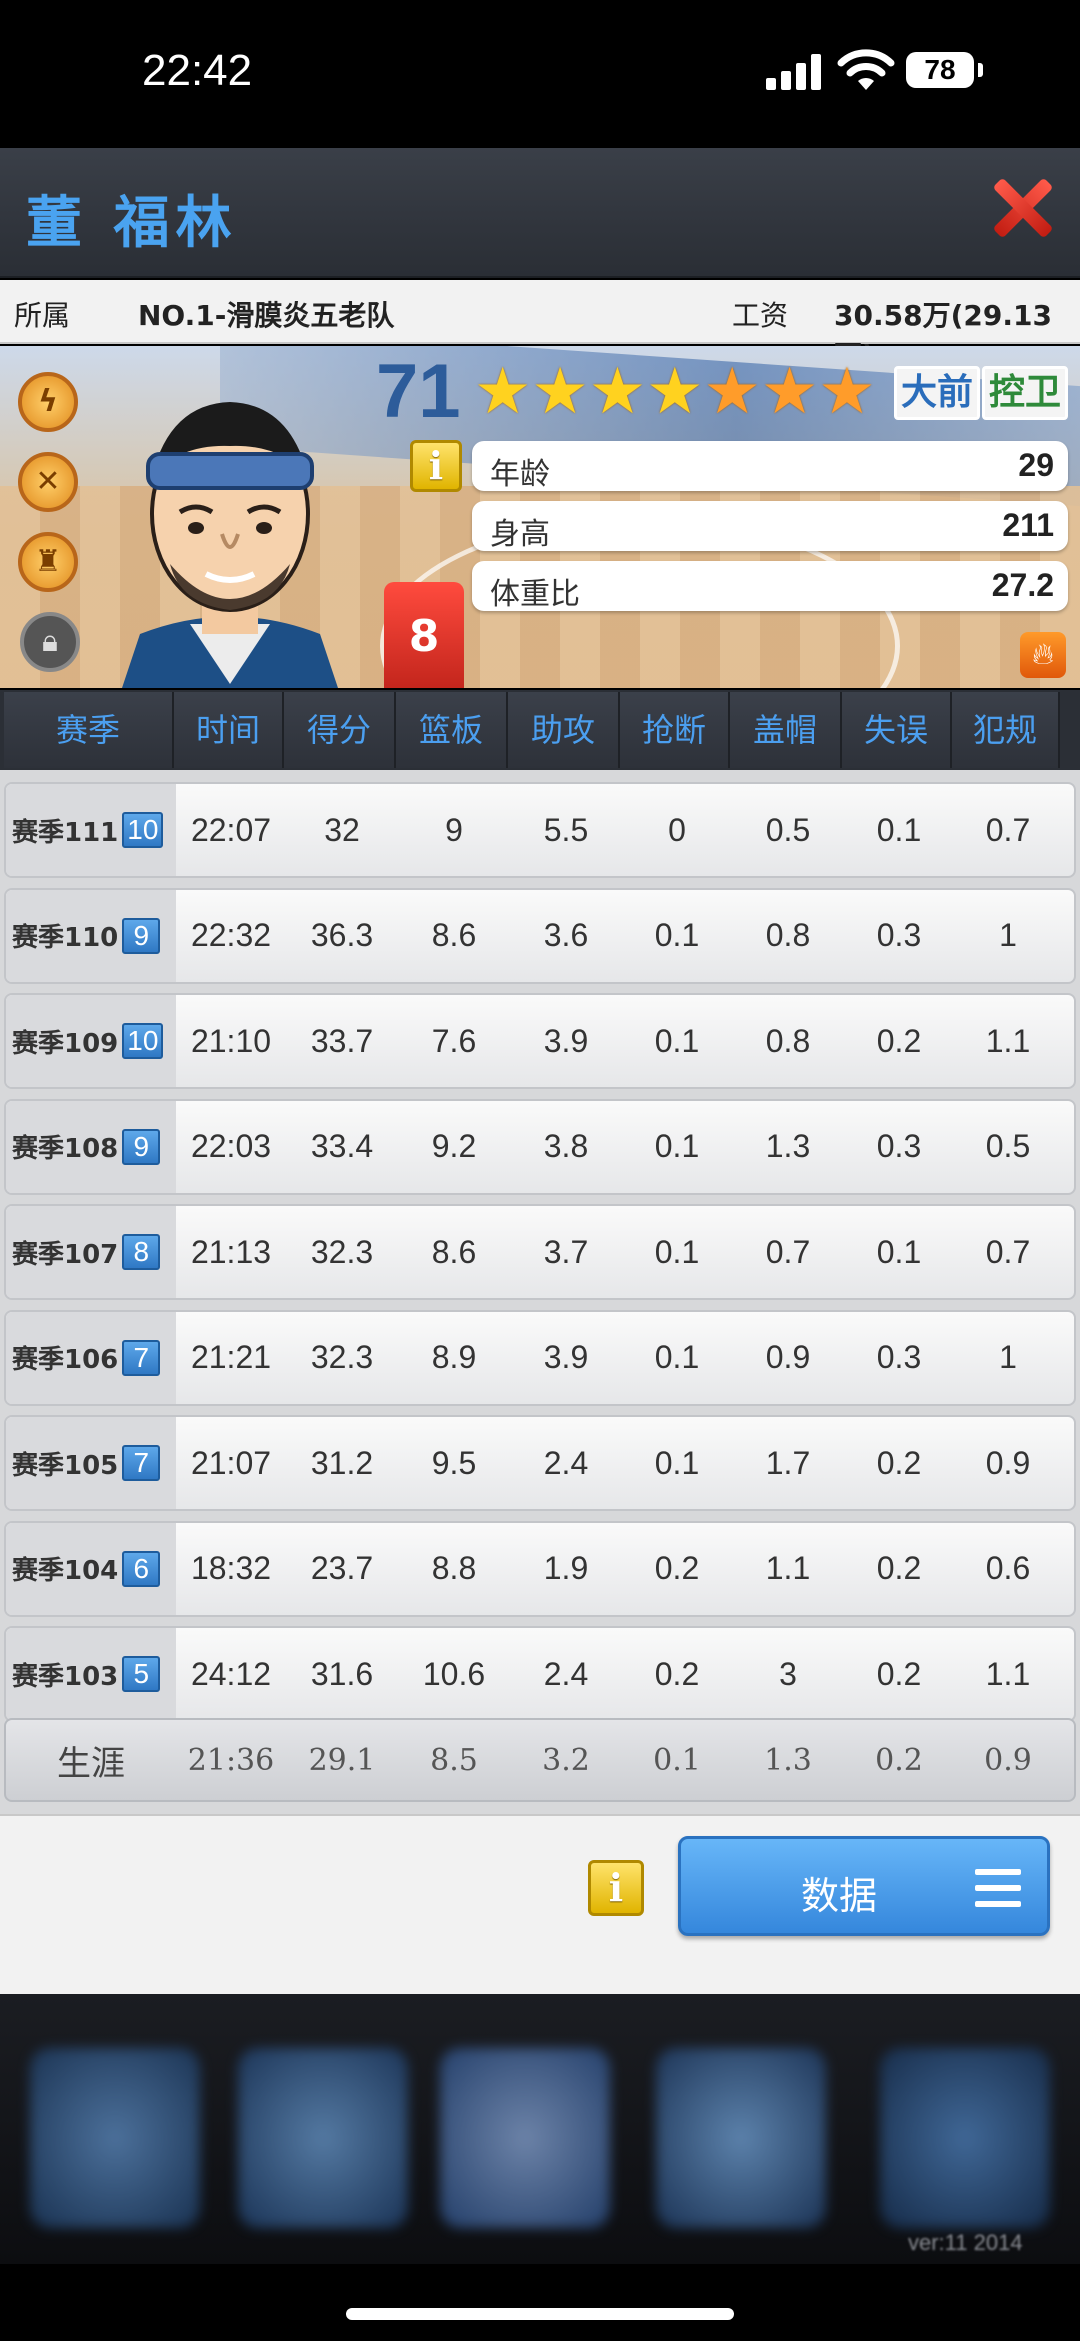  Describe the element at coordinates (115, 2138) in the screenshot. I see `nav-star-icon` at that location.